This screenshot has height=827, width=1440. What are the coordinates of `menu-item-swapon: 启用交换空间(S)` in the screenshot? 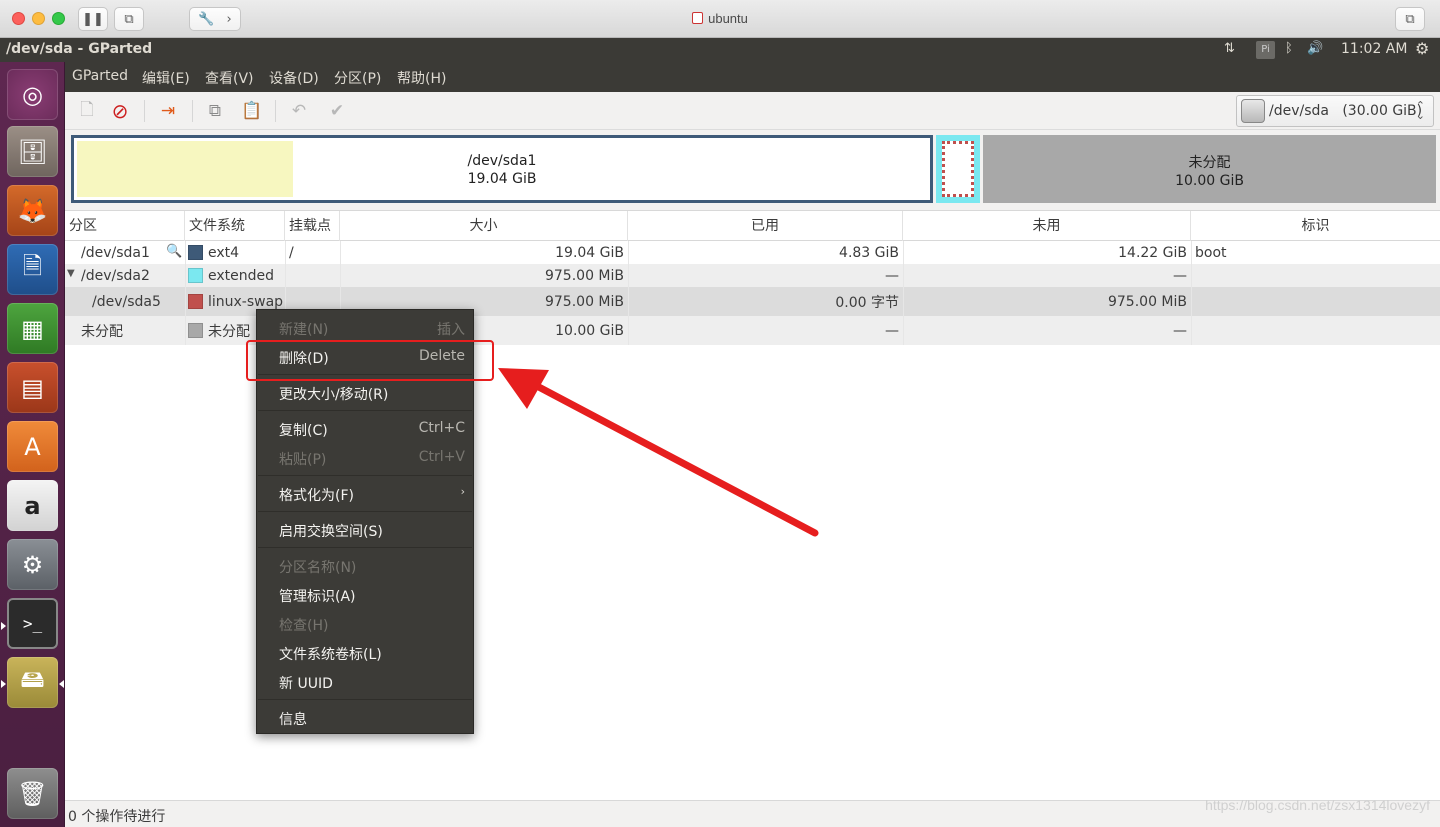 It's located at (365, 530).